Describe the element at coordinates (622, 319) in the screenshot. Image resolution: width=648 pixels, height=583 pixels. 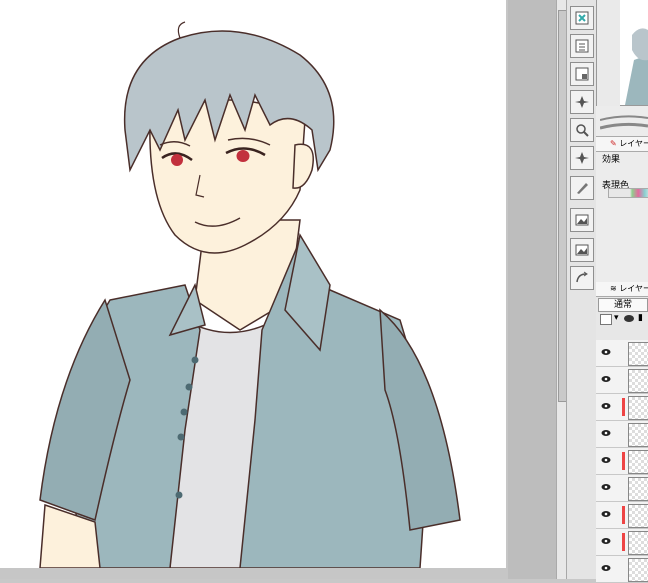
I see `layer-controls: ▾ ▮` at that location.